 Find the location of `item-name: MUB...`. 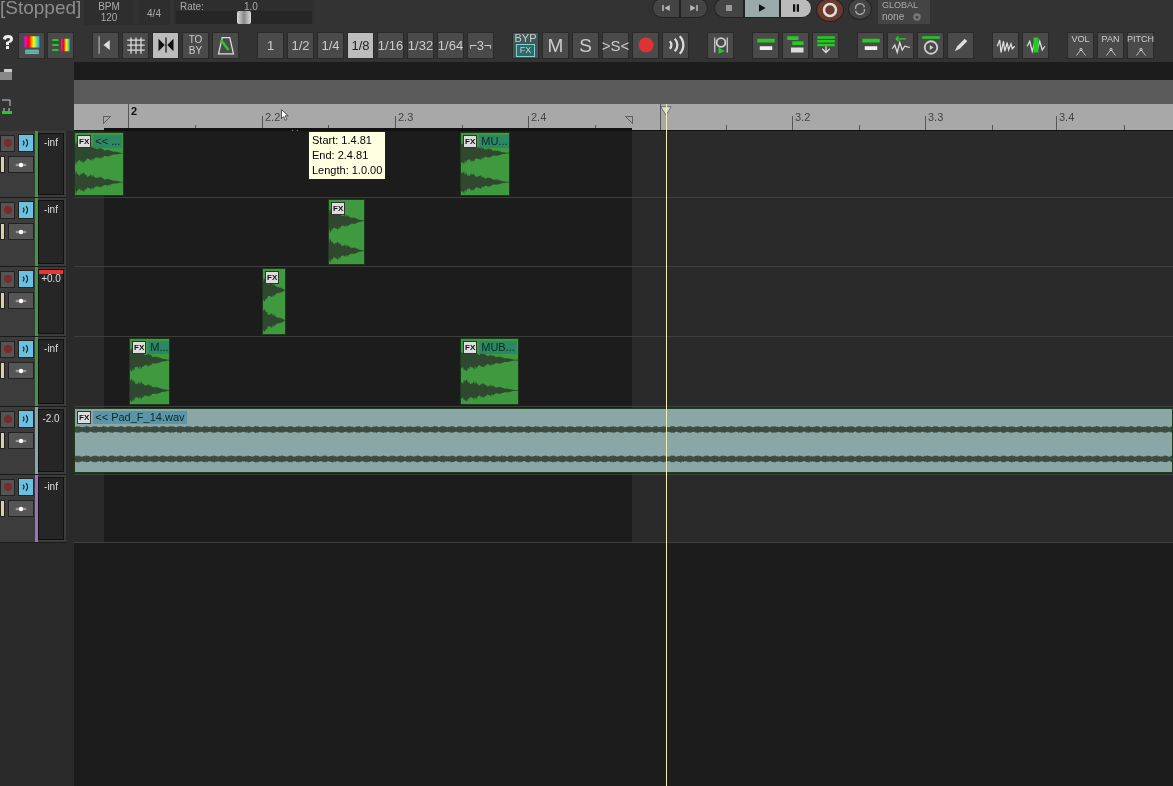

item-name: MUB... is located at coordinates (498, 347).